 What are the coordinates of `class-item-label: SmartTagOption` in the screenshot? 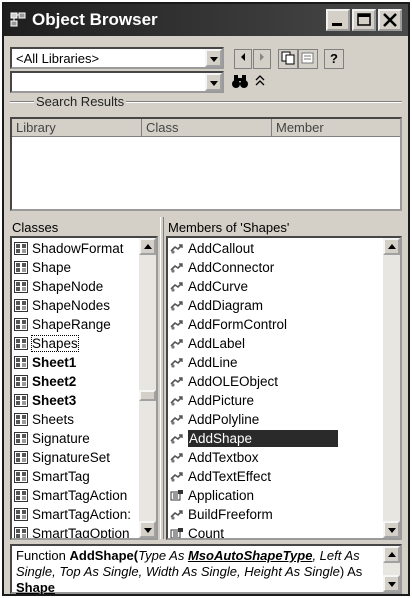 It's located at (81, 533).